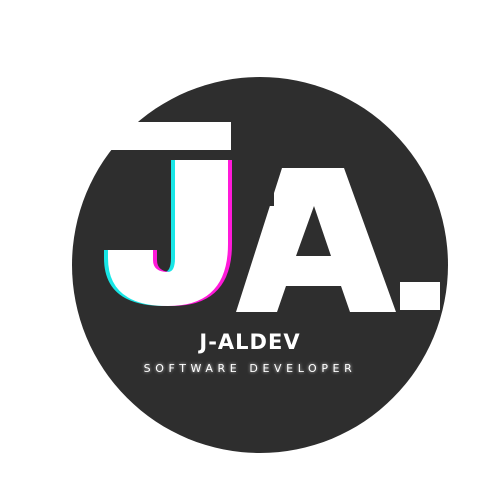 Image resolution: width=500 pixels, height=500 pixels. I want to click on top-bar, so click(165, 136).